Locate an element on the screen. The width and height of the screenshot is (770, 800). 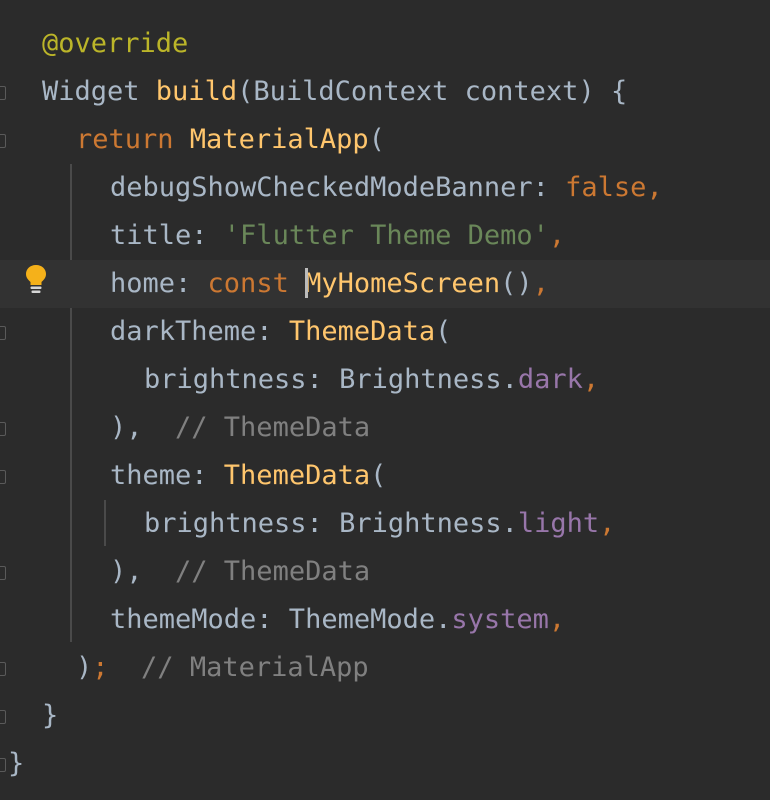
line-content: debugShowCheckedModeBanner: false, is located at coordinates (386, 188).